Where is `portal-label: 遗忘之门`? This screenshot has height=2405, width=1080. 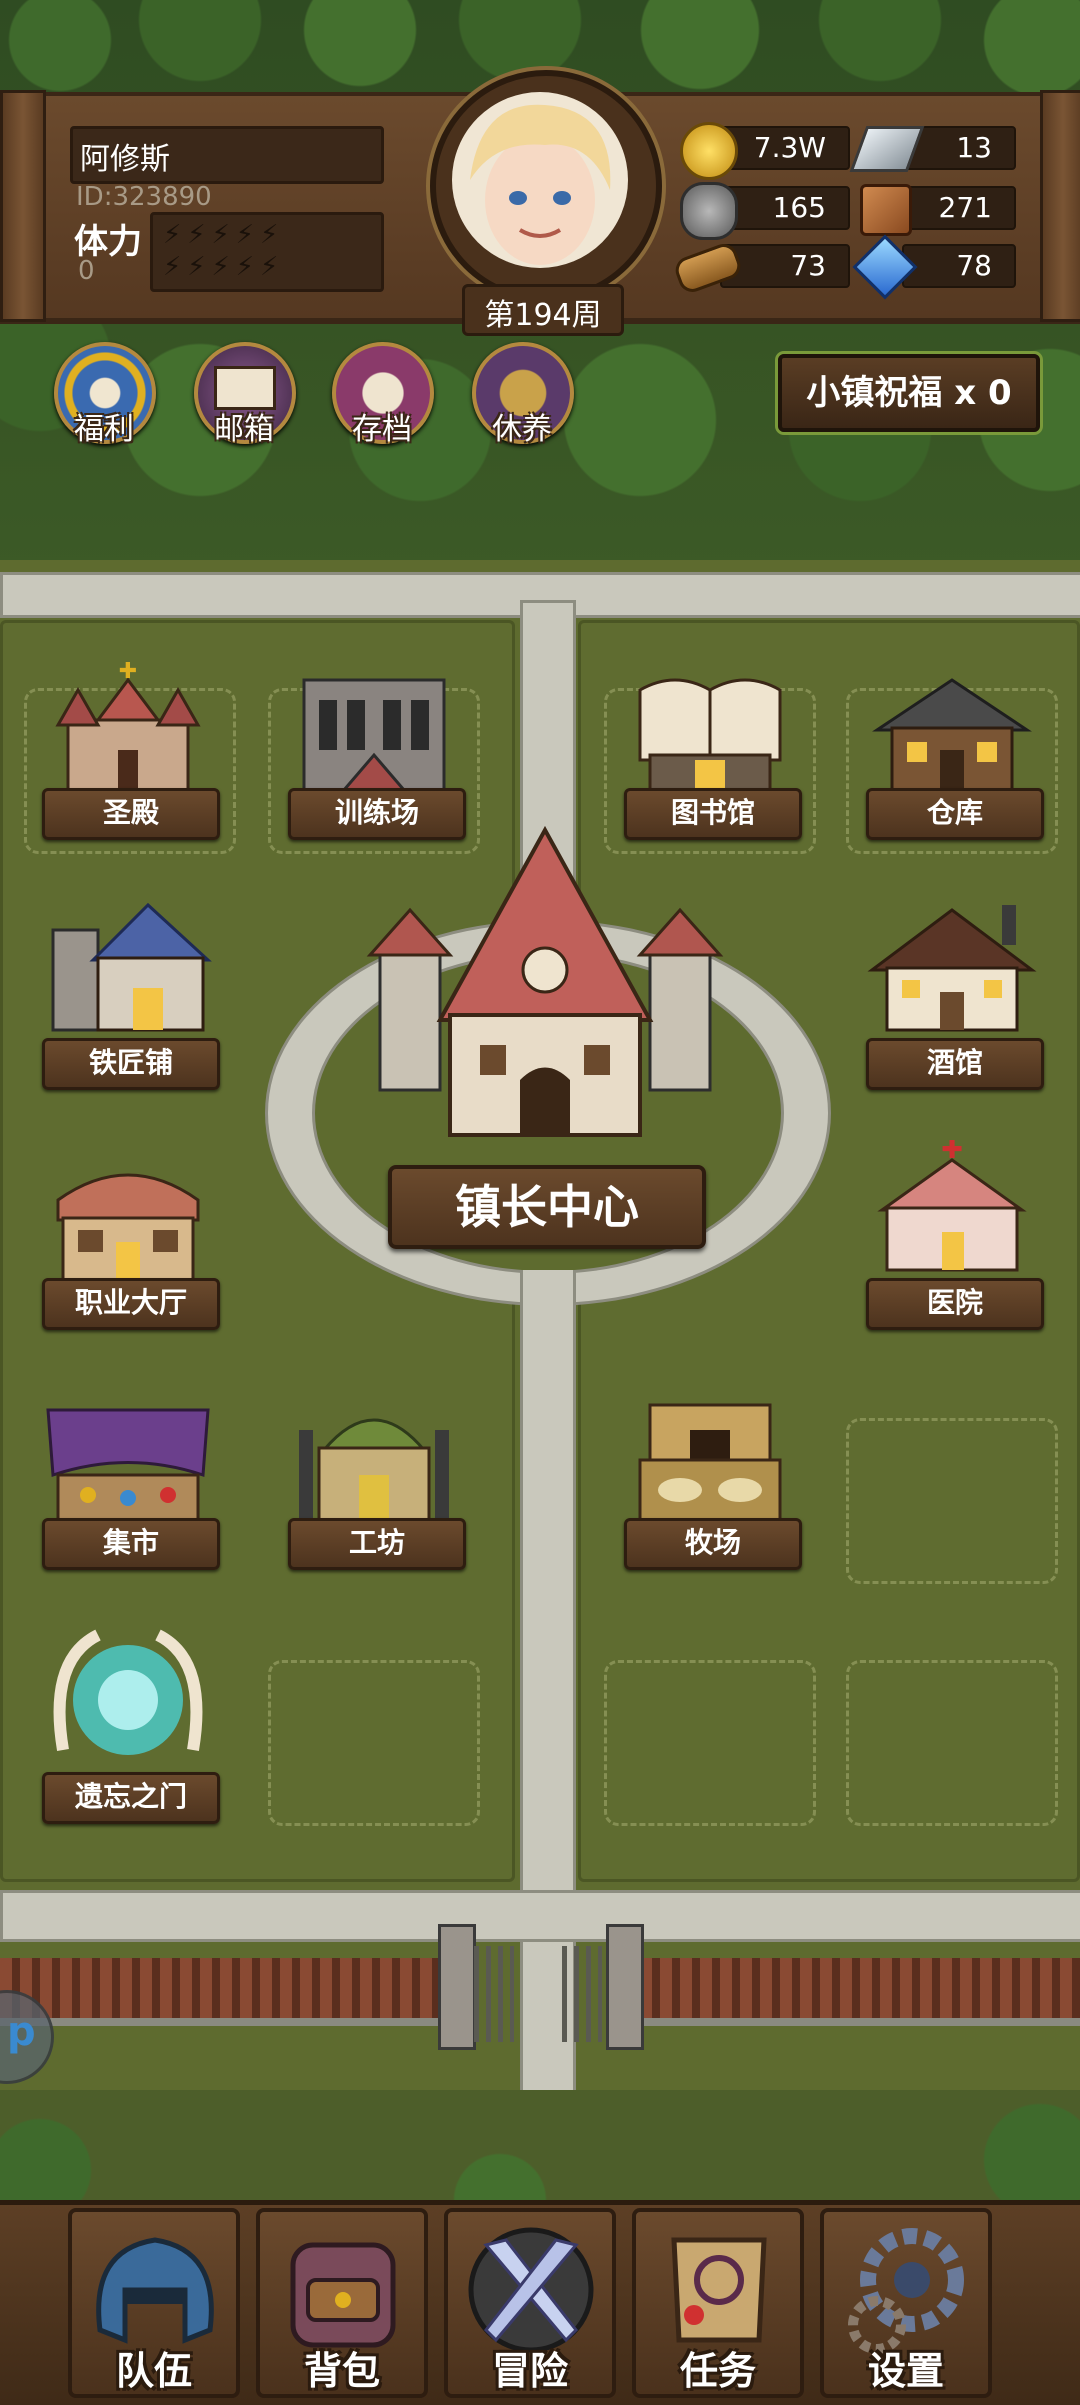
portal-label: 遗忘之门 is located at coordinates (131, 1798).